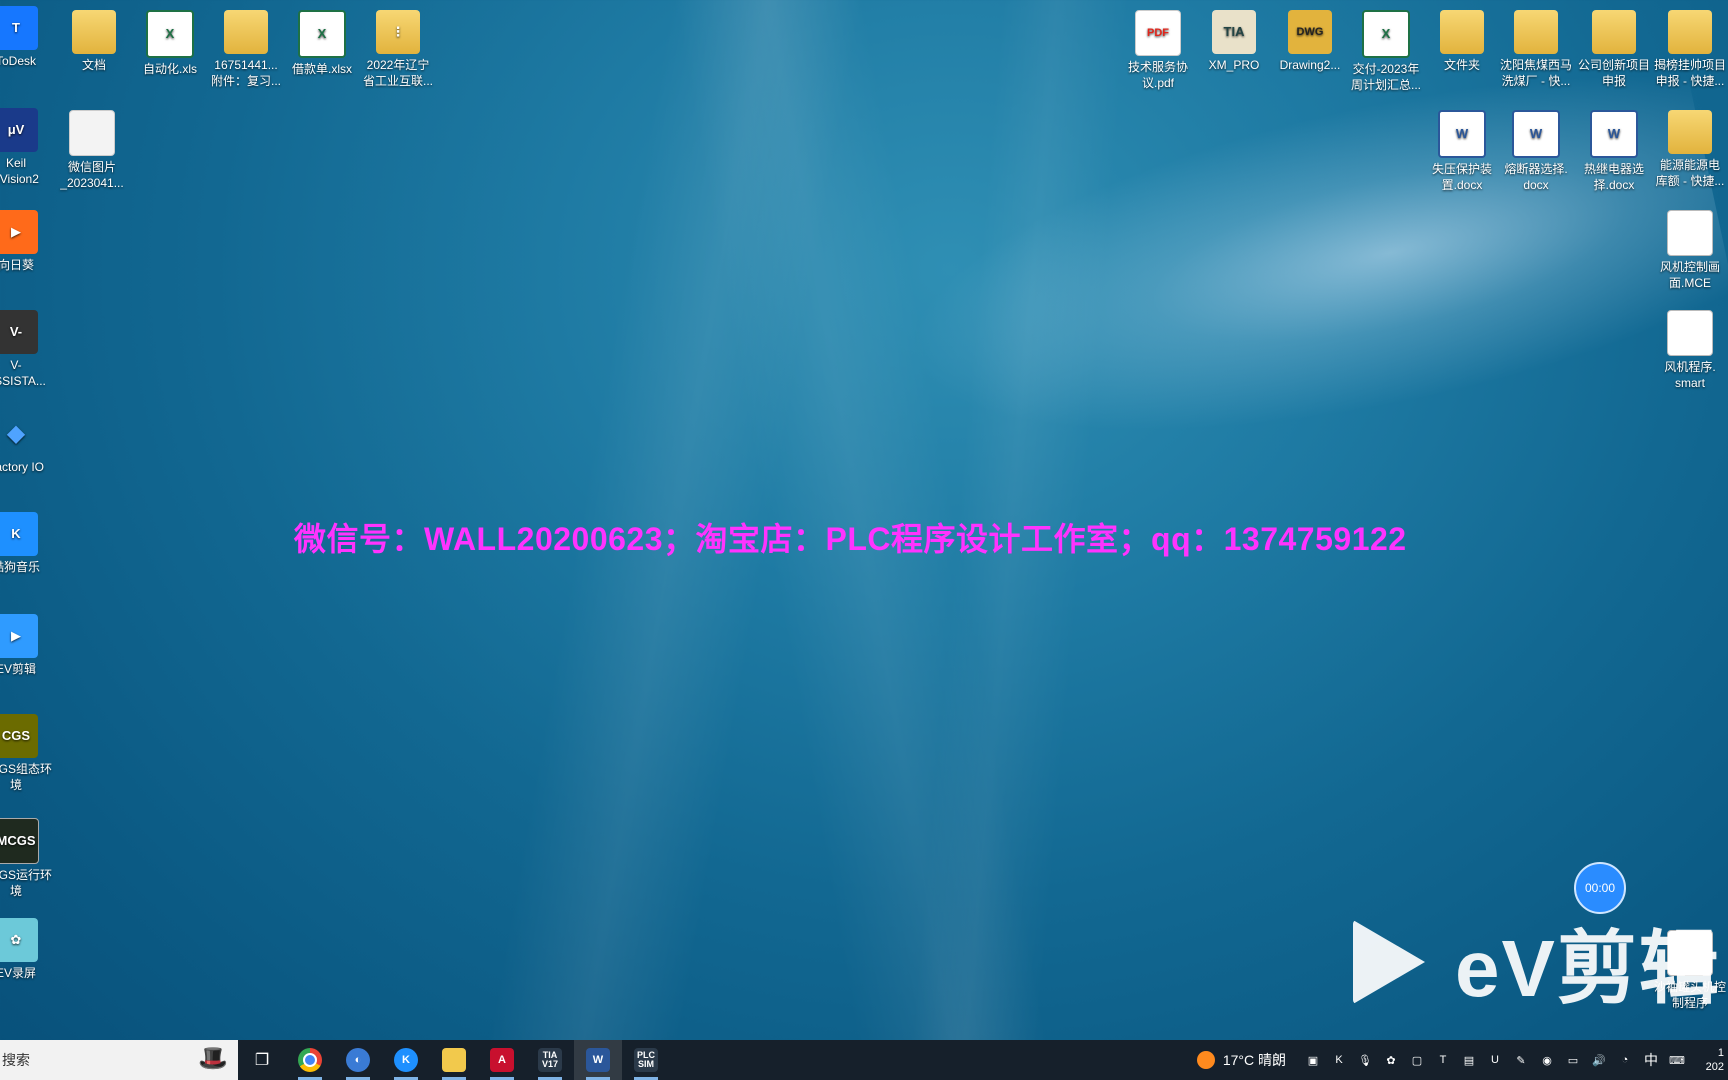  I want to click on desktop-icon-undervoltage-docx: W 失压保护装 置.docx, so click(1462, 151).